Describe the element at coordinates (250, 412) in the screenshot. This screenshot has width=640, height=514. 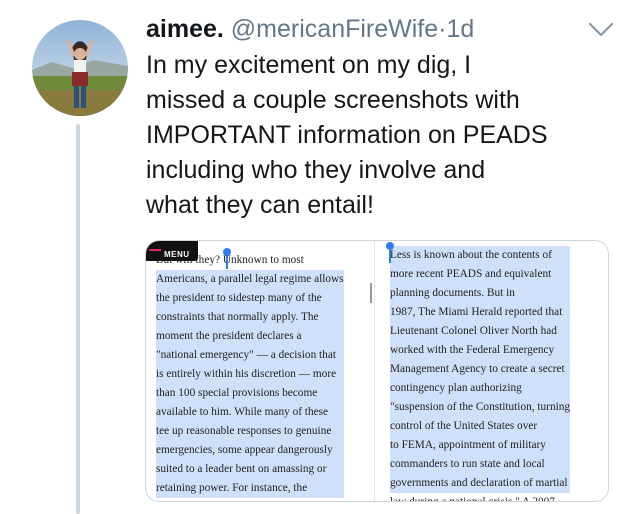
I see `article-line: available to him. While many of these` at that location.